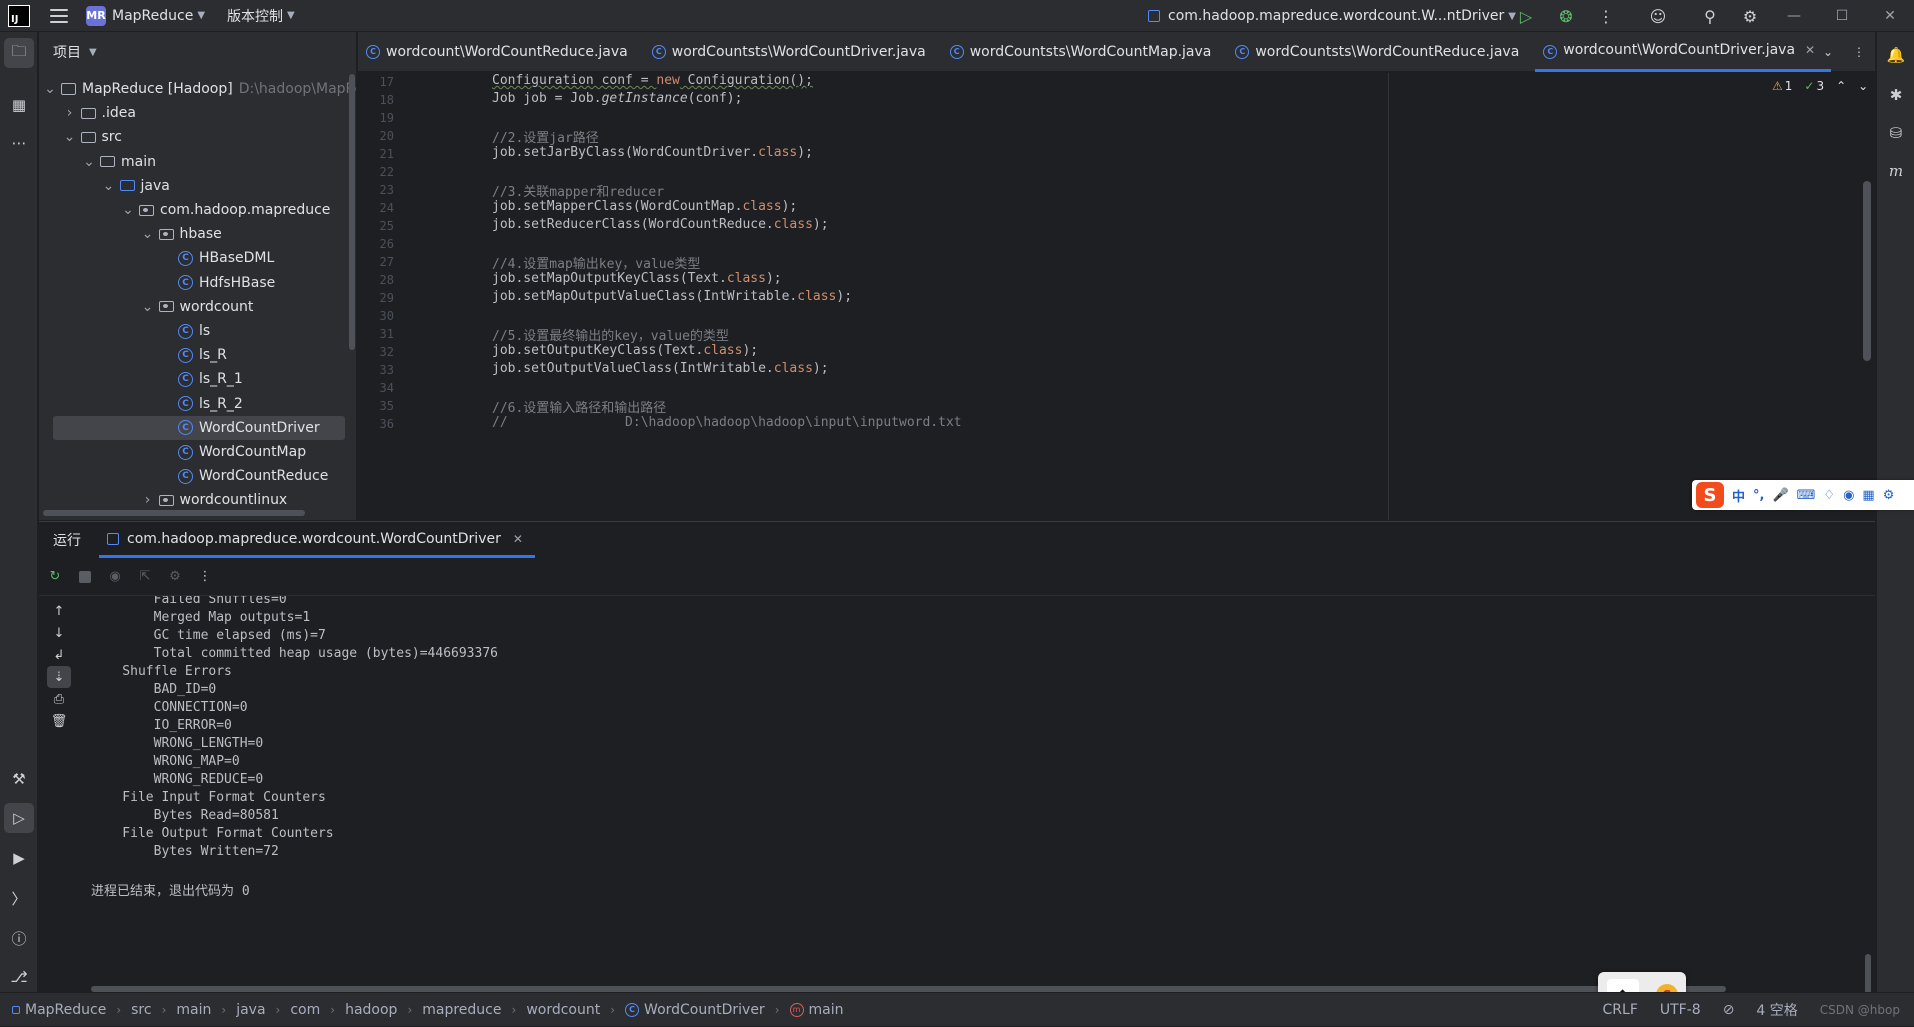  What do you see at coordinates (19, 858) in the screenshot?
I see `services-icon: ▶` at bounding box center [19, 858].